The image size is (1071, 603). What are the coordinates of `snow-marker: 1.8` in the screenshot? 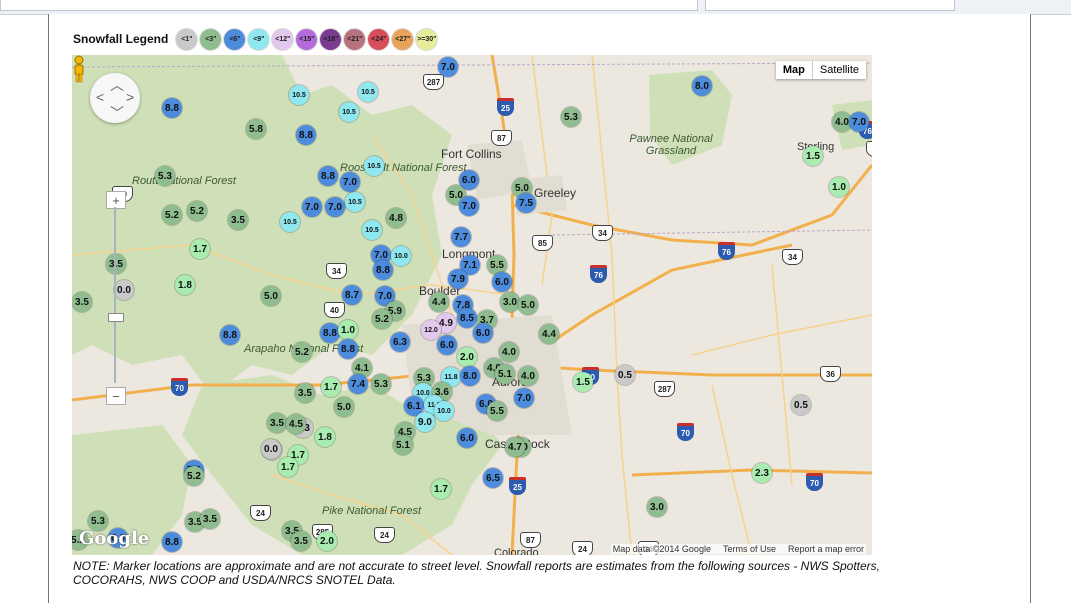 It's located at (185, 285).